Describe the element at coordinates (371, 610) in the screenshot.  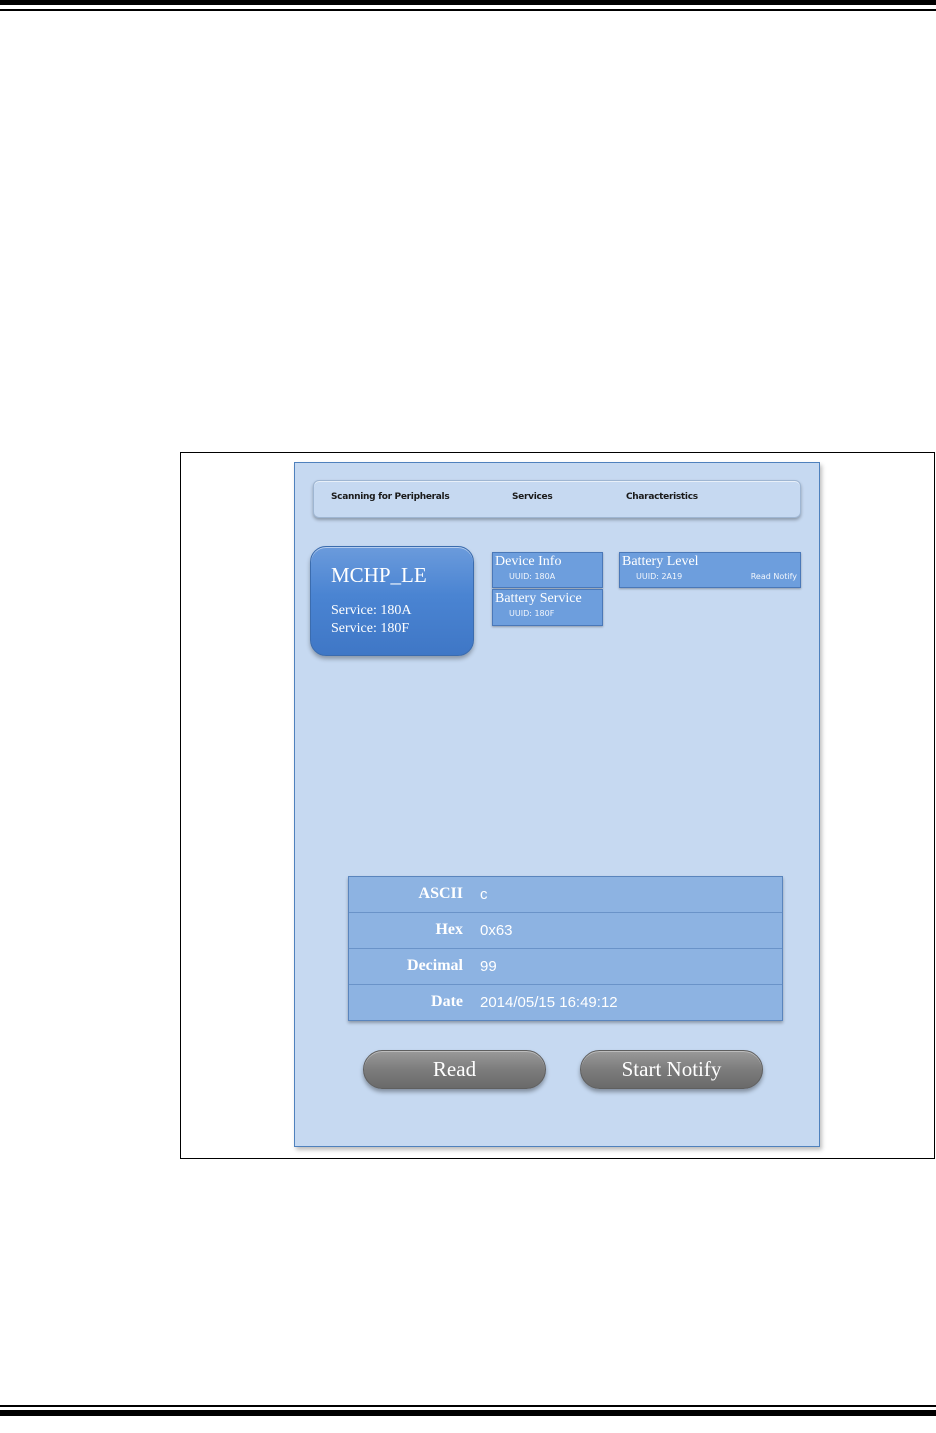
I see `device-service-180a: Service: 180A` at that location.